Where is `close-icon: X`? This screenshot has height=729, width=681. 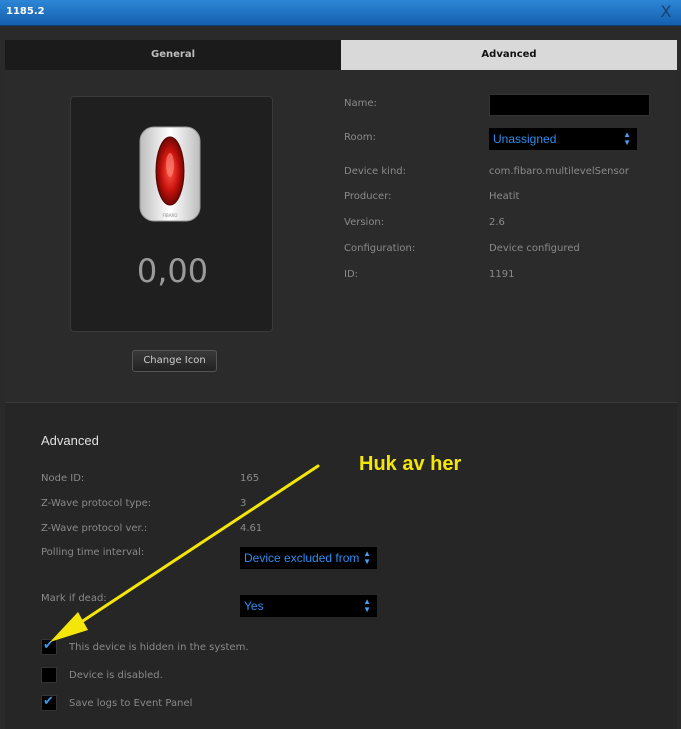
close-icon: X is located at coordinates (666, 12).